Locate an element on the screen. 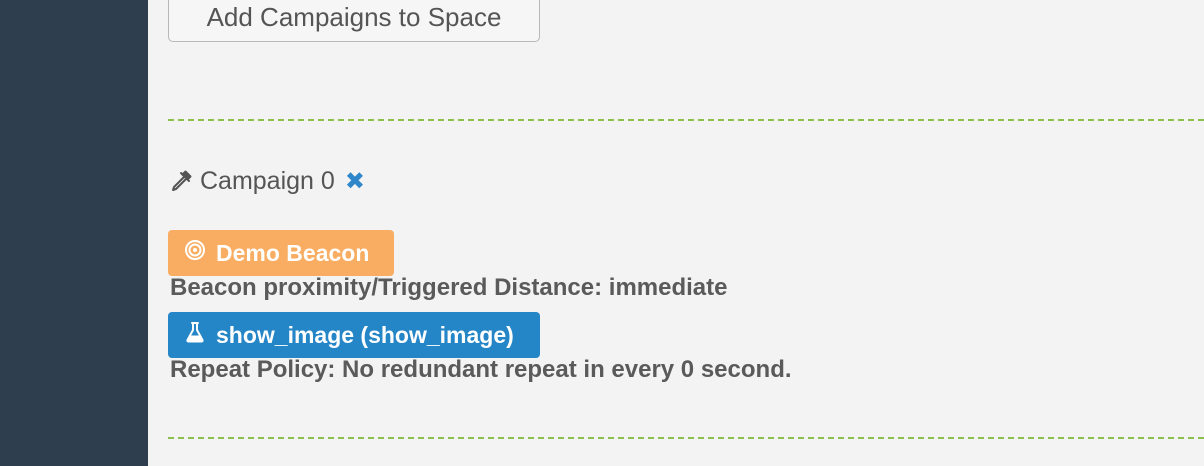  beacon-badge-label: Demo Beacon is located at coordinates (293, 252).